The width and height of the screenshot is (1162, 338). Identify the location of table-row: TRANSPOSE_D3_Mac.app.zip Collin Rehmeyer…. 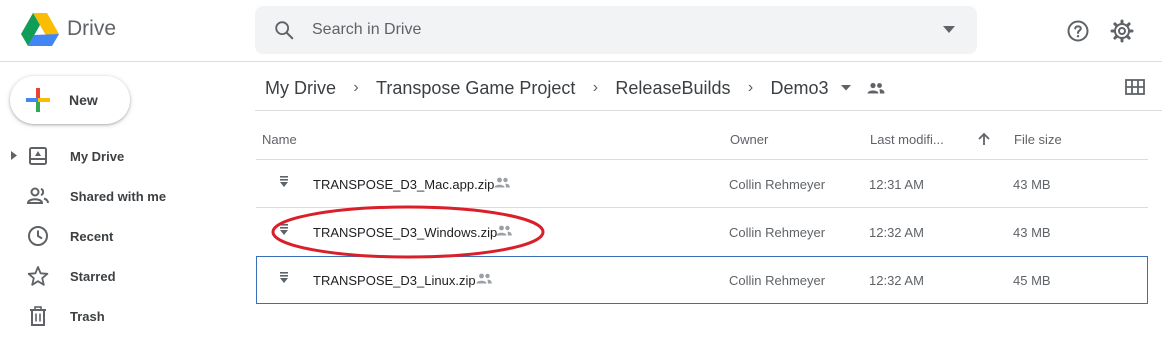
(702, 183).